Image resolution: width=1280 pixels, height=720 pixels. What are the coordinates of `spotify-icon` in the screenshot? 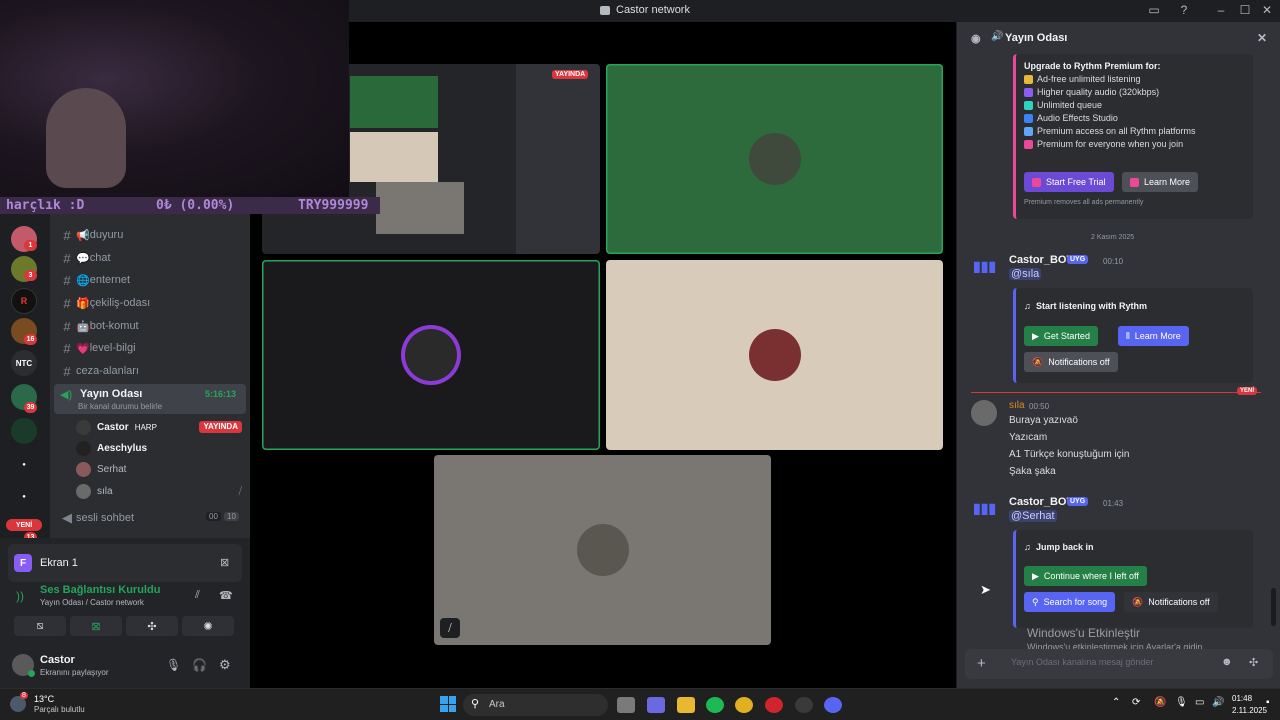 It's located at (715, 705).